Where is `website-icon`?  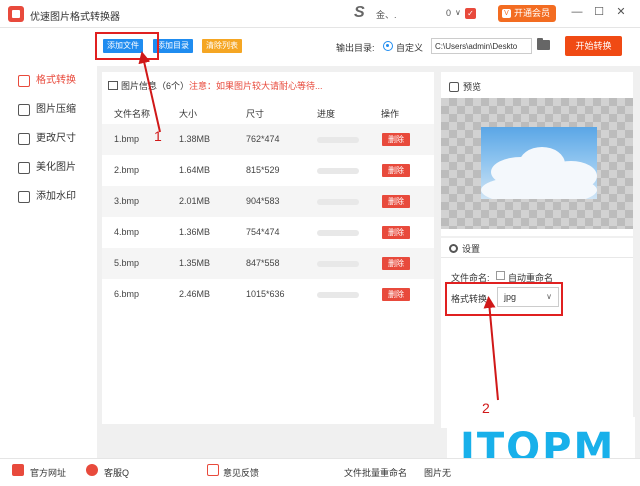
website-icon is located at coordinates (18, 470).